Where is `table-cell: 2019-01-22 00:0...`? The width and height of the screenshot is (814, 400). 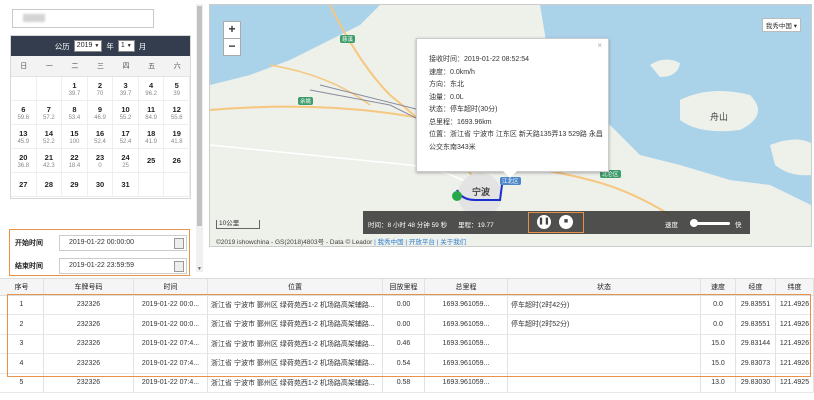
table-cell: 2019-01-22 00:0... is located at coordinates (171, 304).